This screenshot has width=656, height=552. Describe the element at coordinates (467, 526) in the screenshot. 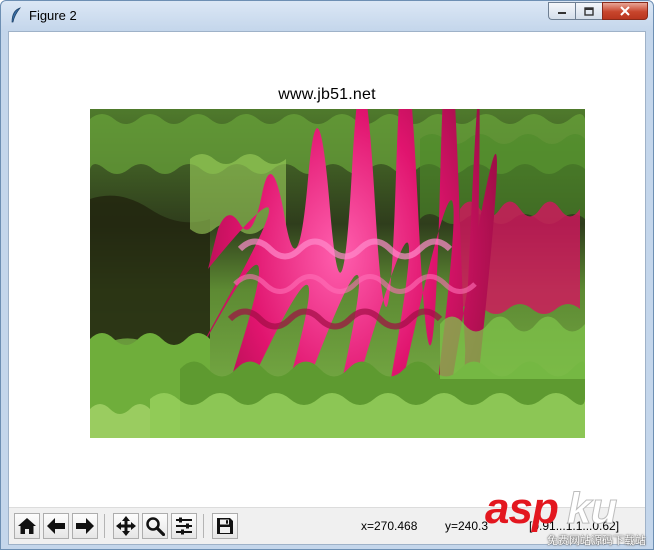

I see `y-coordinate-readout: y=240.3` at that location.